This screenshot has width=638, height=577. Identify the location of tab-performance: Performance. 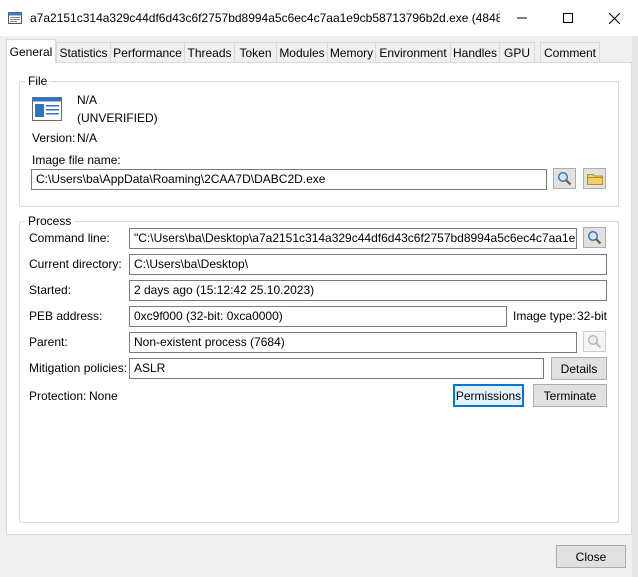
(147, 52).